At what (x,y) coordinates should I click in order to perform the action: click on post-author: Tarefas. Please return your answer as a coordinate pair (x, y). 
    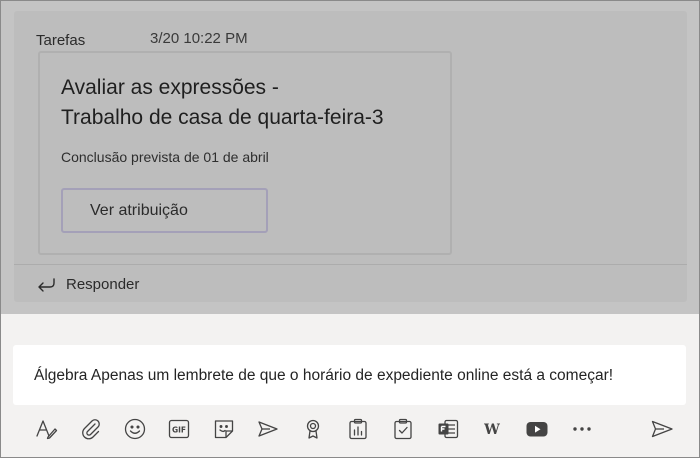
    Looking at the image, I should click on (61, 40).